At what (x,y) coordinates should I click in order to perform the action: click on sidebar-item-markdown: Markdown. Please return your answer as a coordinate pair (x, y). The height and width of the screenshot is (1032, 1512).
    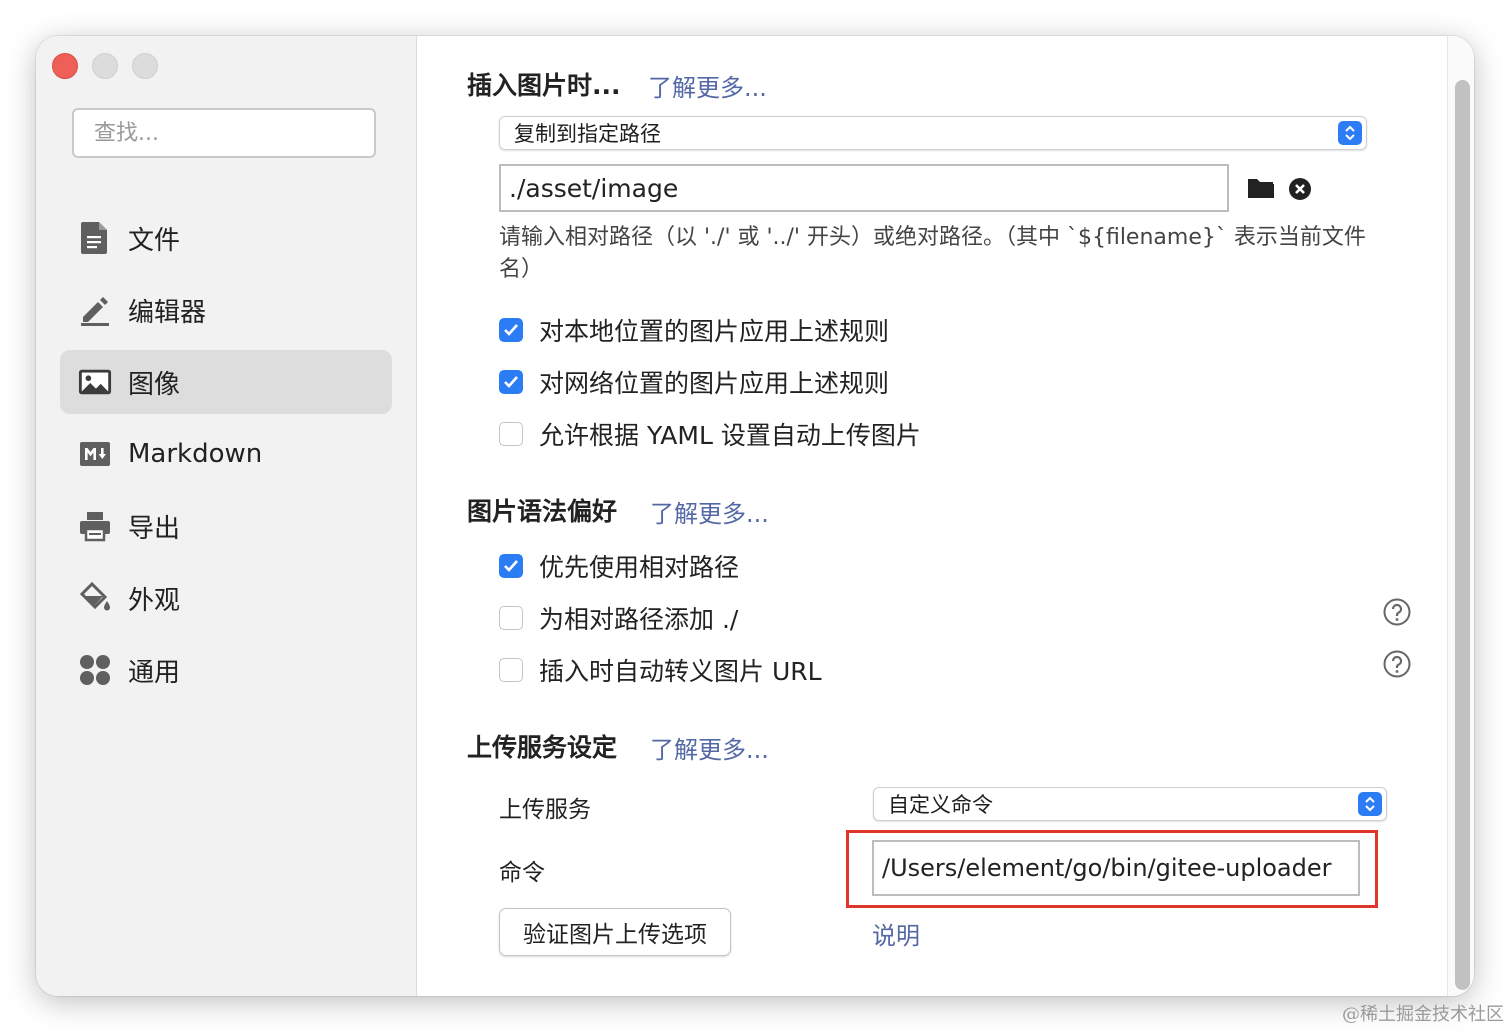
    Looking at the image, I should click on (226, 454).